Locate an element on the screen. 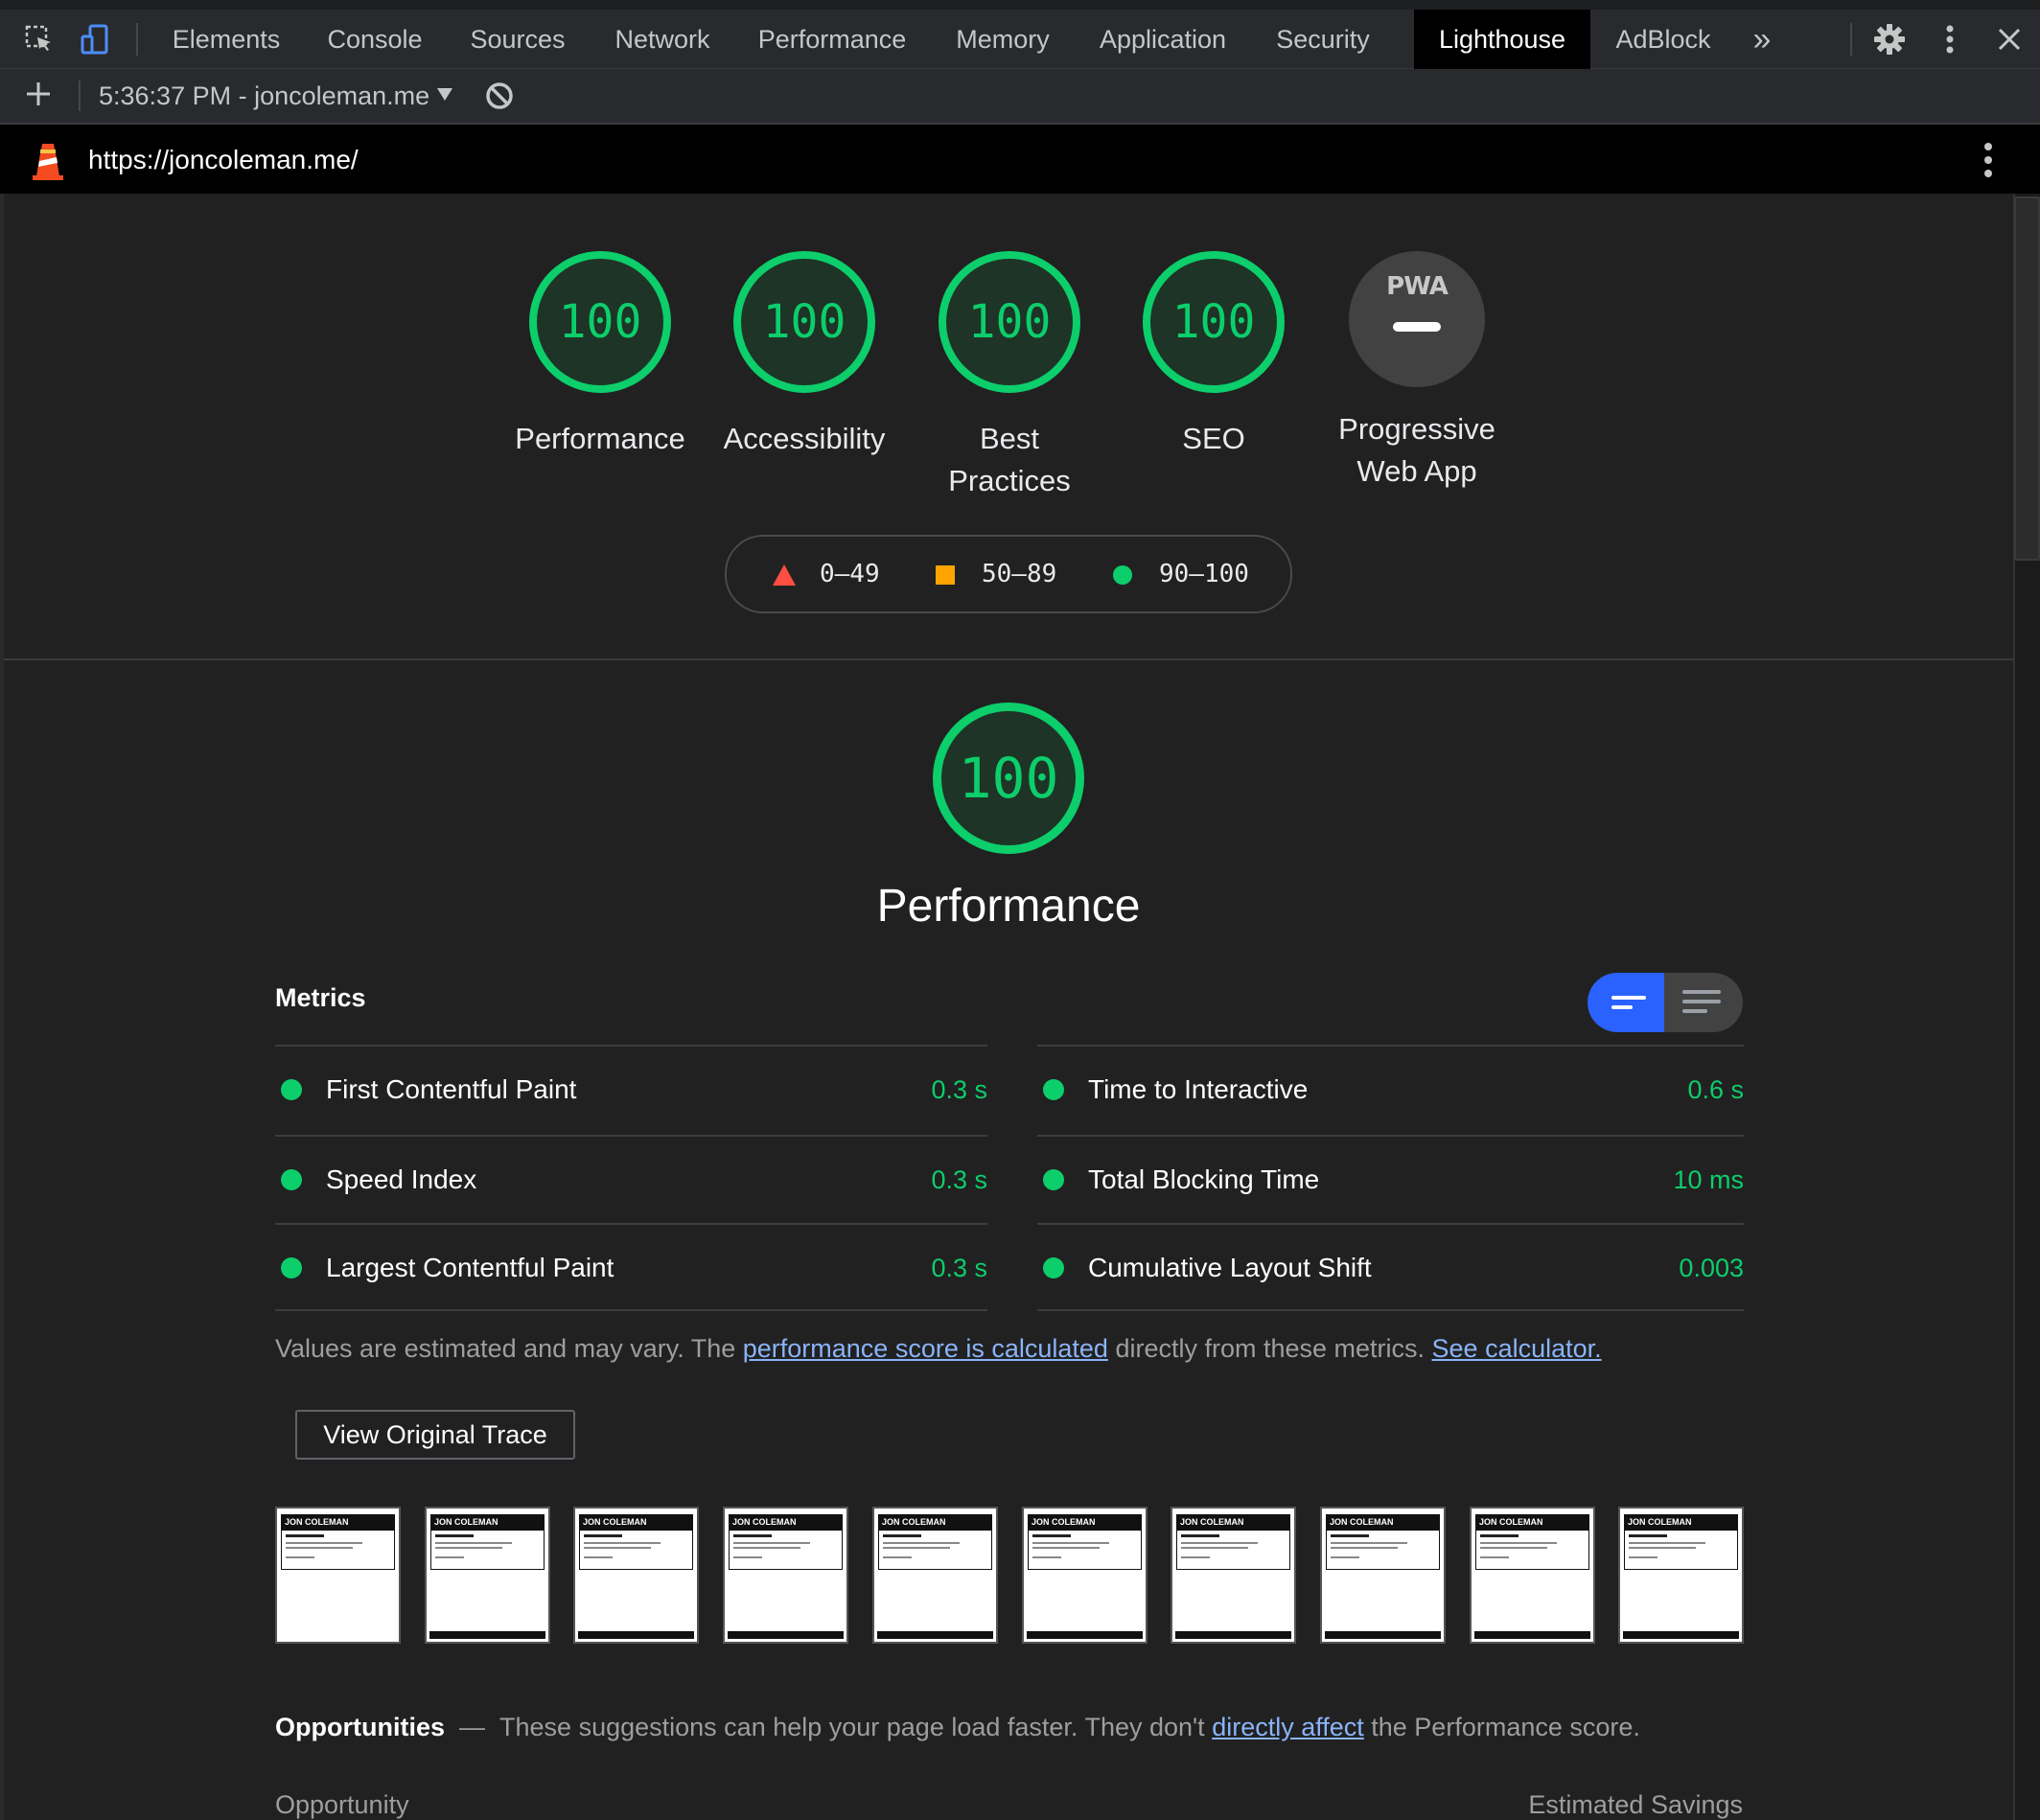  settings-gear-icon is located at coordinates (1890, 39).